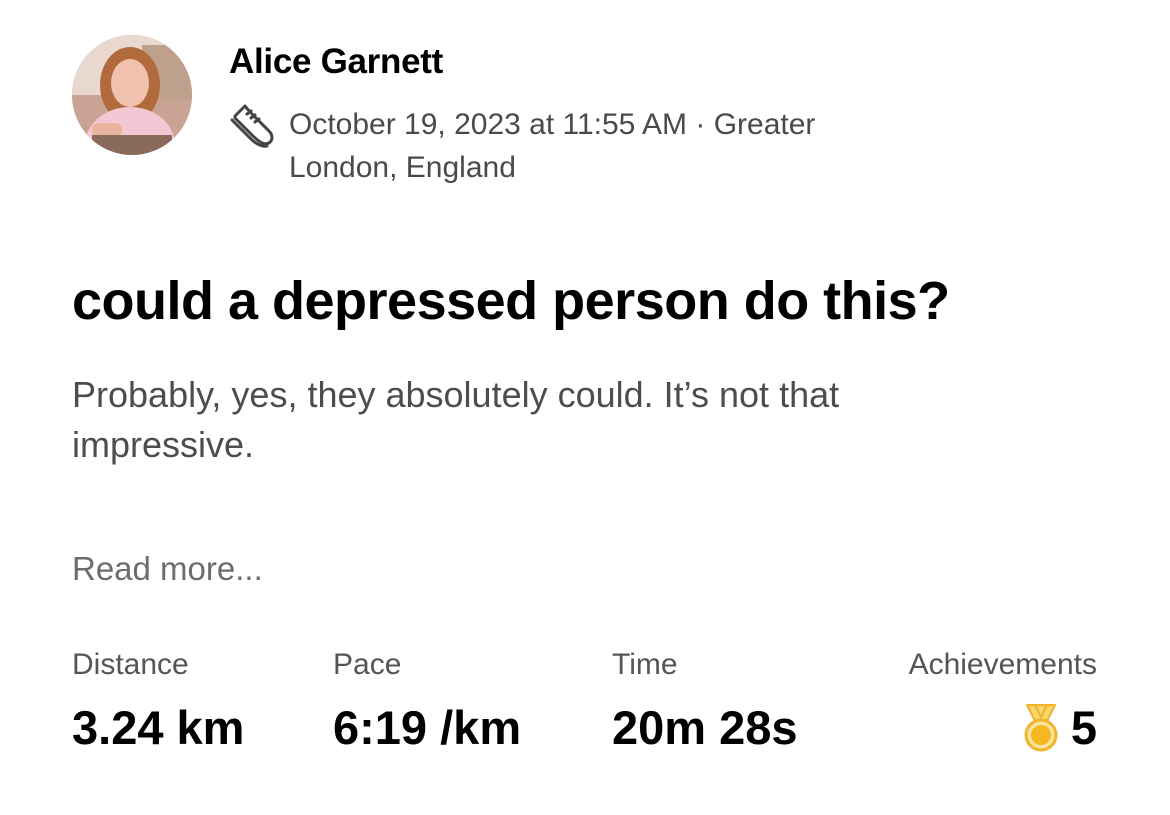 Image resolution: width=1170 pixels, height=815 pixels. Describe the element at coordinates (427, 727) in the screenshot. I see `pace-value: 6:19 /km` at that location.